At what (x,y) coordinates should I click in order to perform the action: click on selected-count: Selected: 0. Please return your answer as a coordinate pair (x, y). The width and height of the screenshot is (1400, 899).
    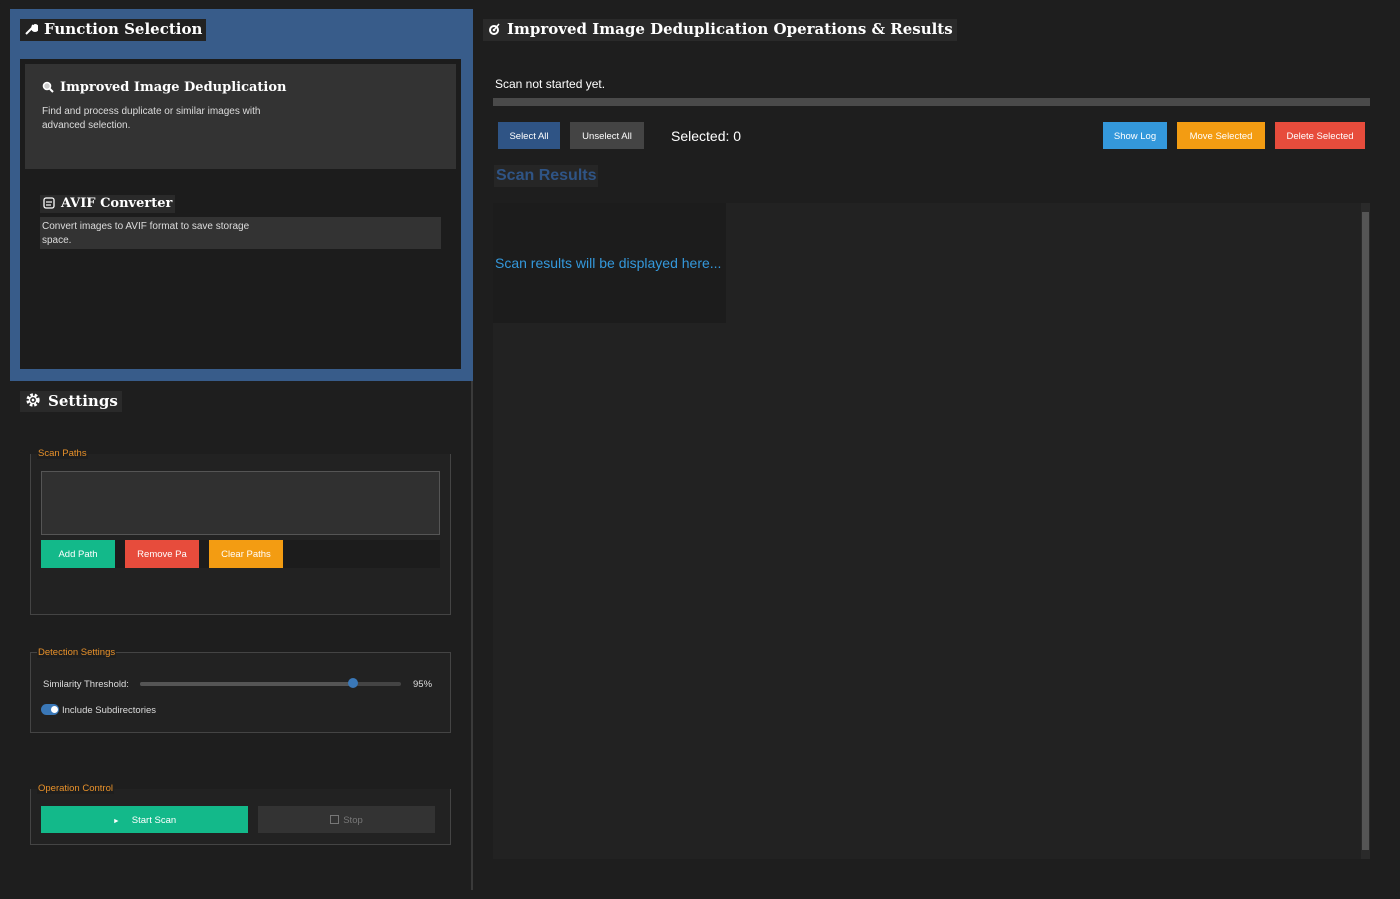
    Looking at the image, I should click on (706, 136).